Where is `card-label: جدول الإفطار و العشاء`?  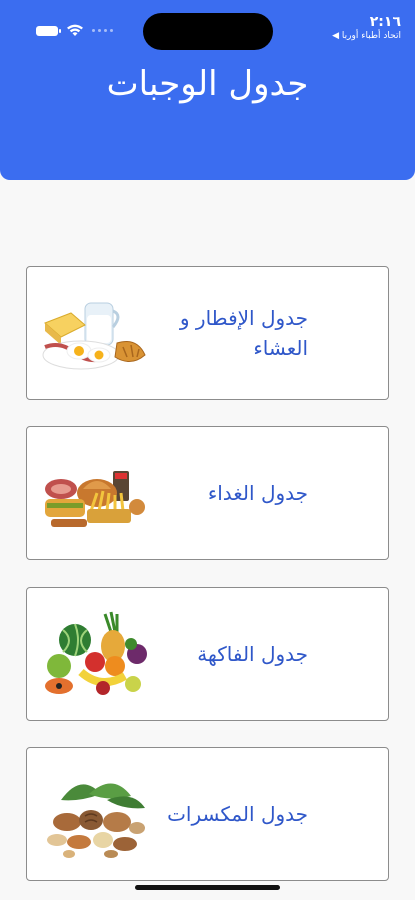 card-label: جدول الإفطار و العشاء is located at coordinates (243, 333).